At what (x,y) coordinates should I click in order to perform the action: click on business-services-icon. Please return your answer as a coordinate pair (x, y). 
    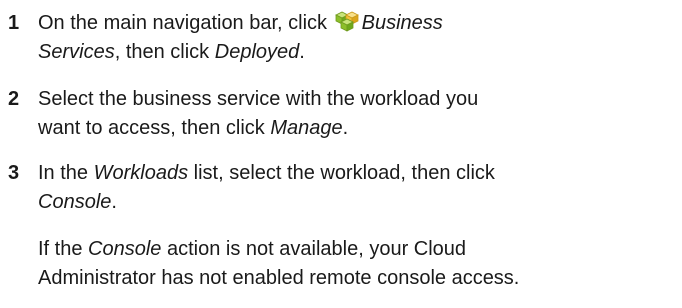
    Looking at the image, I should click on (347, 21).